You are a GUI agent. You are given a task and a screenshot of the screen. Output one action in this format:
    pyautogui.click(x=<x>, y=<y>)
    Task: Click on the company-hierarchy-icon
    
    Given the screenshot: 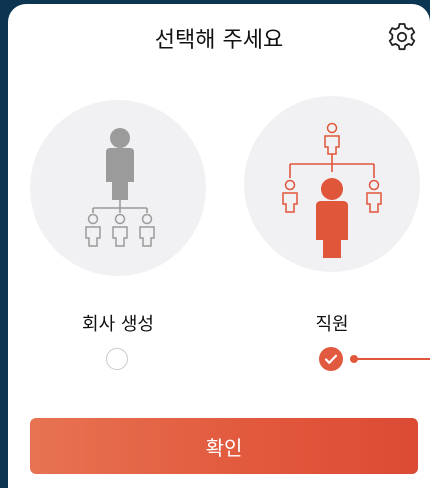 What is the action you would take?
    pyautogui.click(x=120, y=187)
    